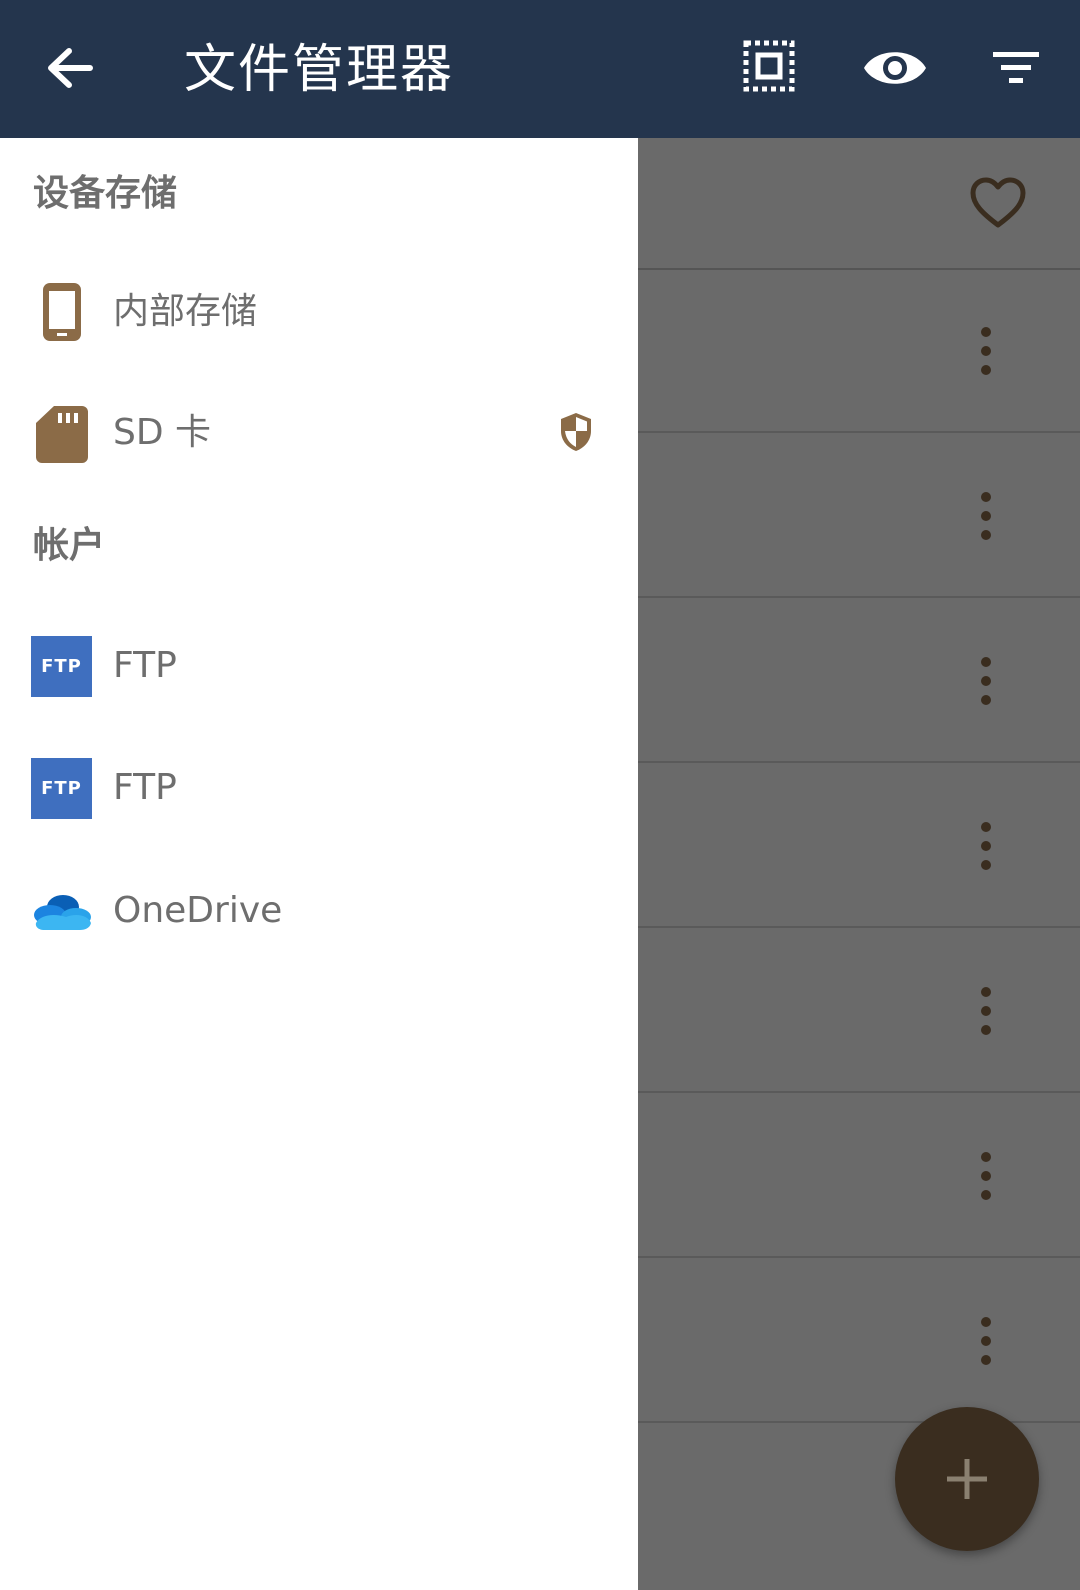 The height and width of the screenshot is (1590, 1080). I want to click on plus-icon, so click(967, 1479).